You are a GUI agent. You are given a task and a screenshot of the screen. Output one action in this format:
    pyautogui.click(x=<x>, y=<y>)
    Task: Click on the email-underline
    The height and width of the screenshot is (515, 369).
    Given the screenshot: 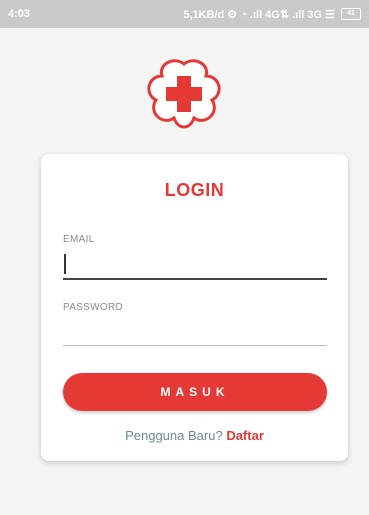 What is the action you would take?
    pyautogui.click(x=195, y=279)
    